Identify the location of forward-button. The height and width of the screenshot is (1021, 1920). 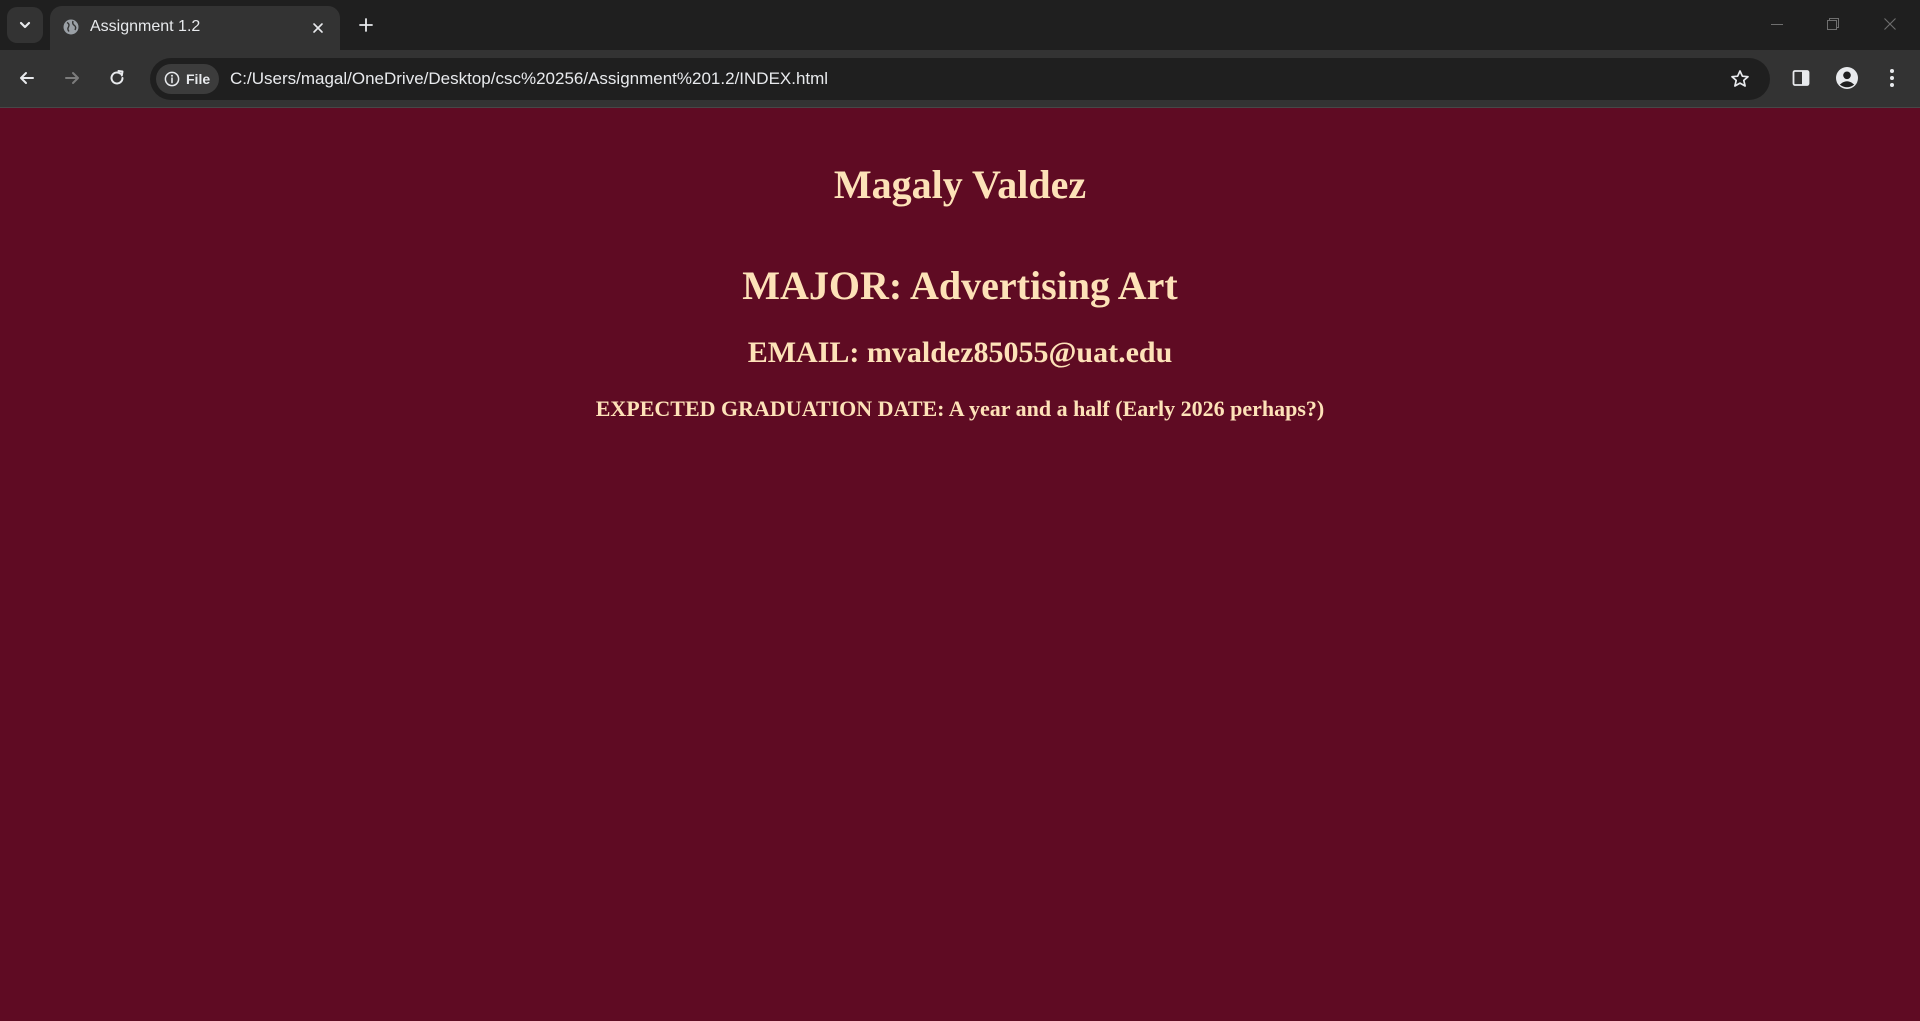
(72, 78).